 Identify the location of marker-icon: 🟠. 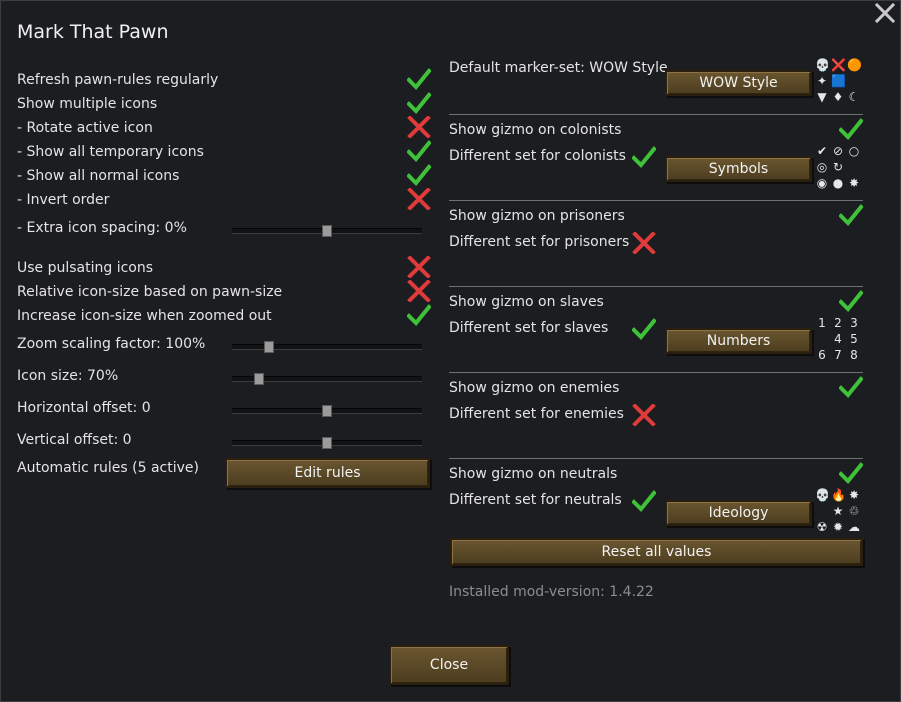
(854, 65).